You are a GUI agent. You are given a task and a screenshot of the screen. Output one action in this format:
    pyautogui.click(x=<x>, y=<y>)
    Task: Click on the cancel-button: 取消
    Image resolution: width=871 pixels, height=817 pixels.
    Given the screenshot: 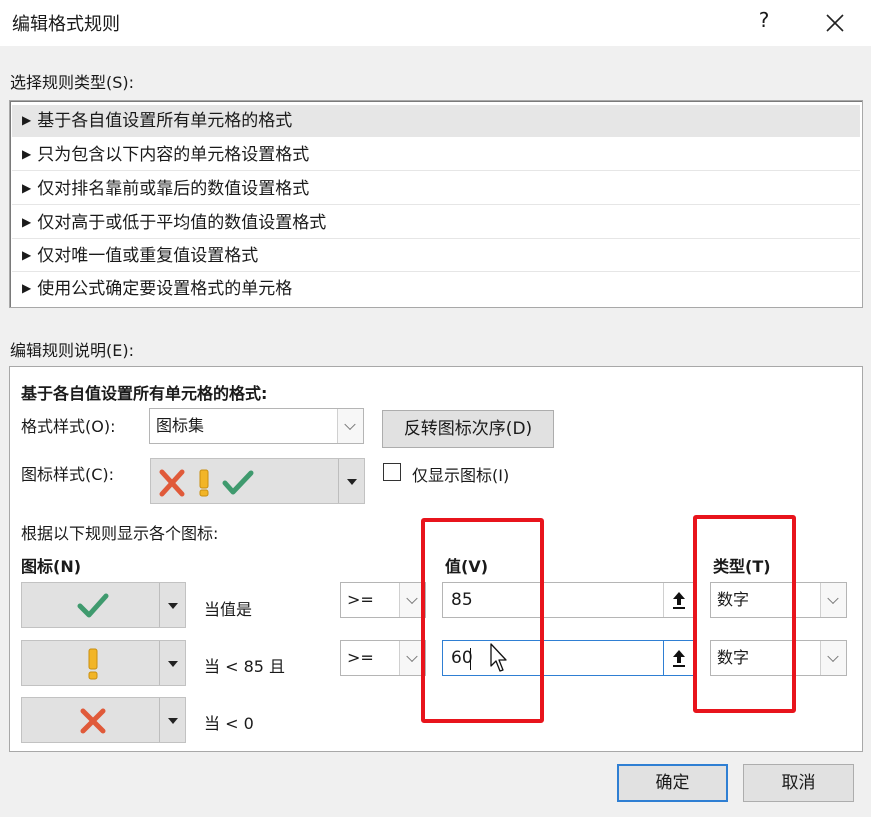 What is the action you would take?
    pyautogui.click(x=798, y=783)
    